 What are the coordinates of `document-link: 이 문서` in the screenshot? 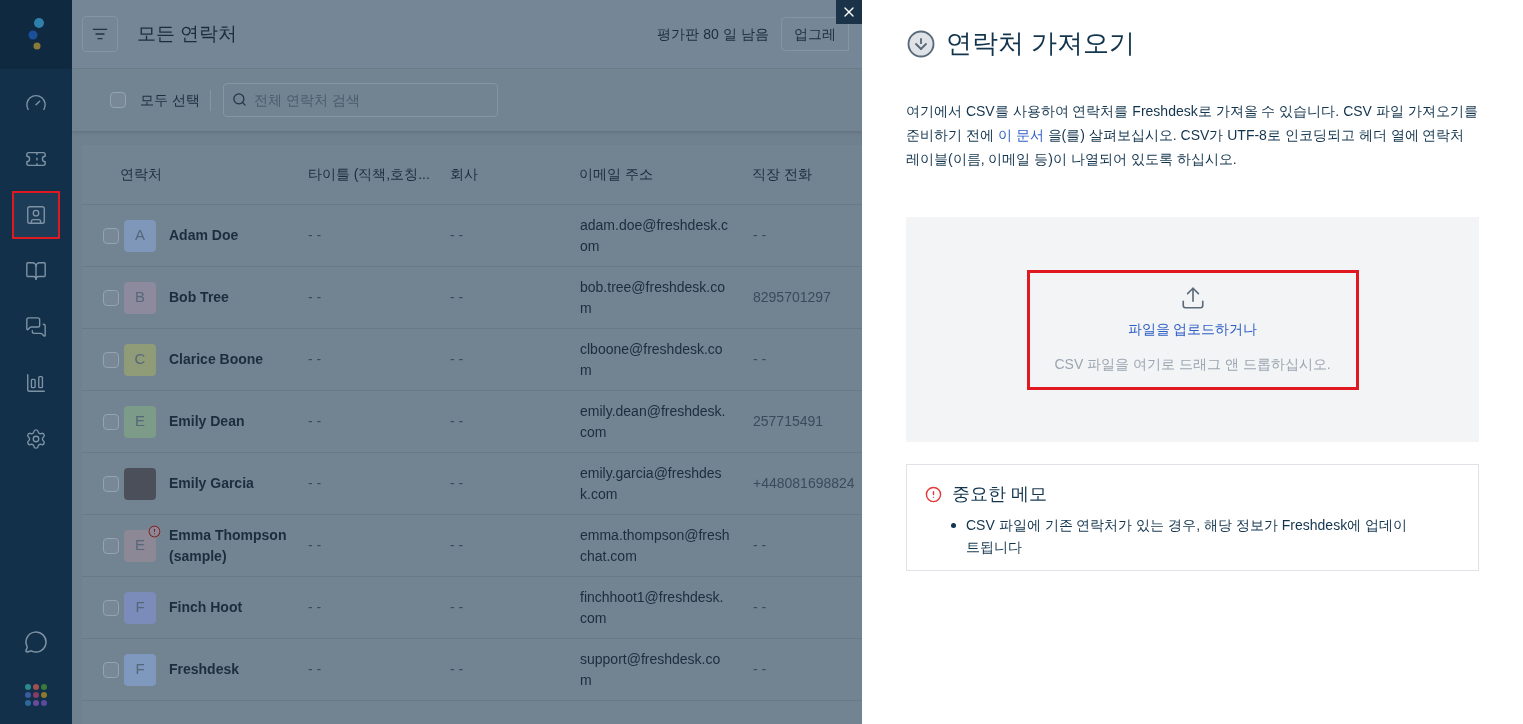 It's located at (1020, 135).